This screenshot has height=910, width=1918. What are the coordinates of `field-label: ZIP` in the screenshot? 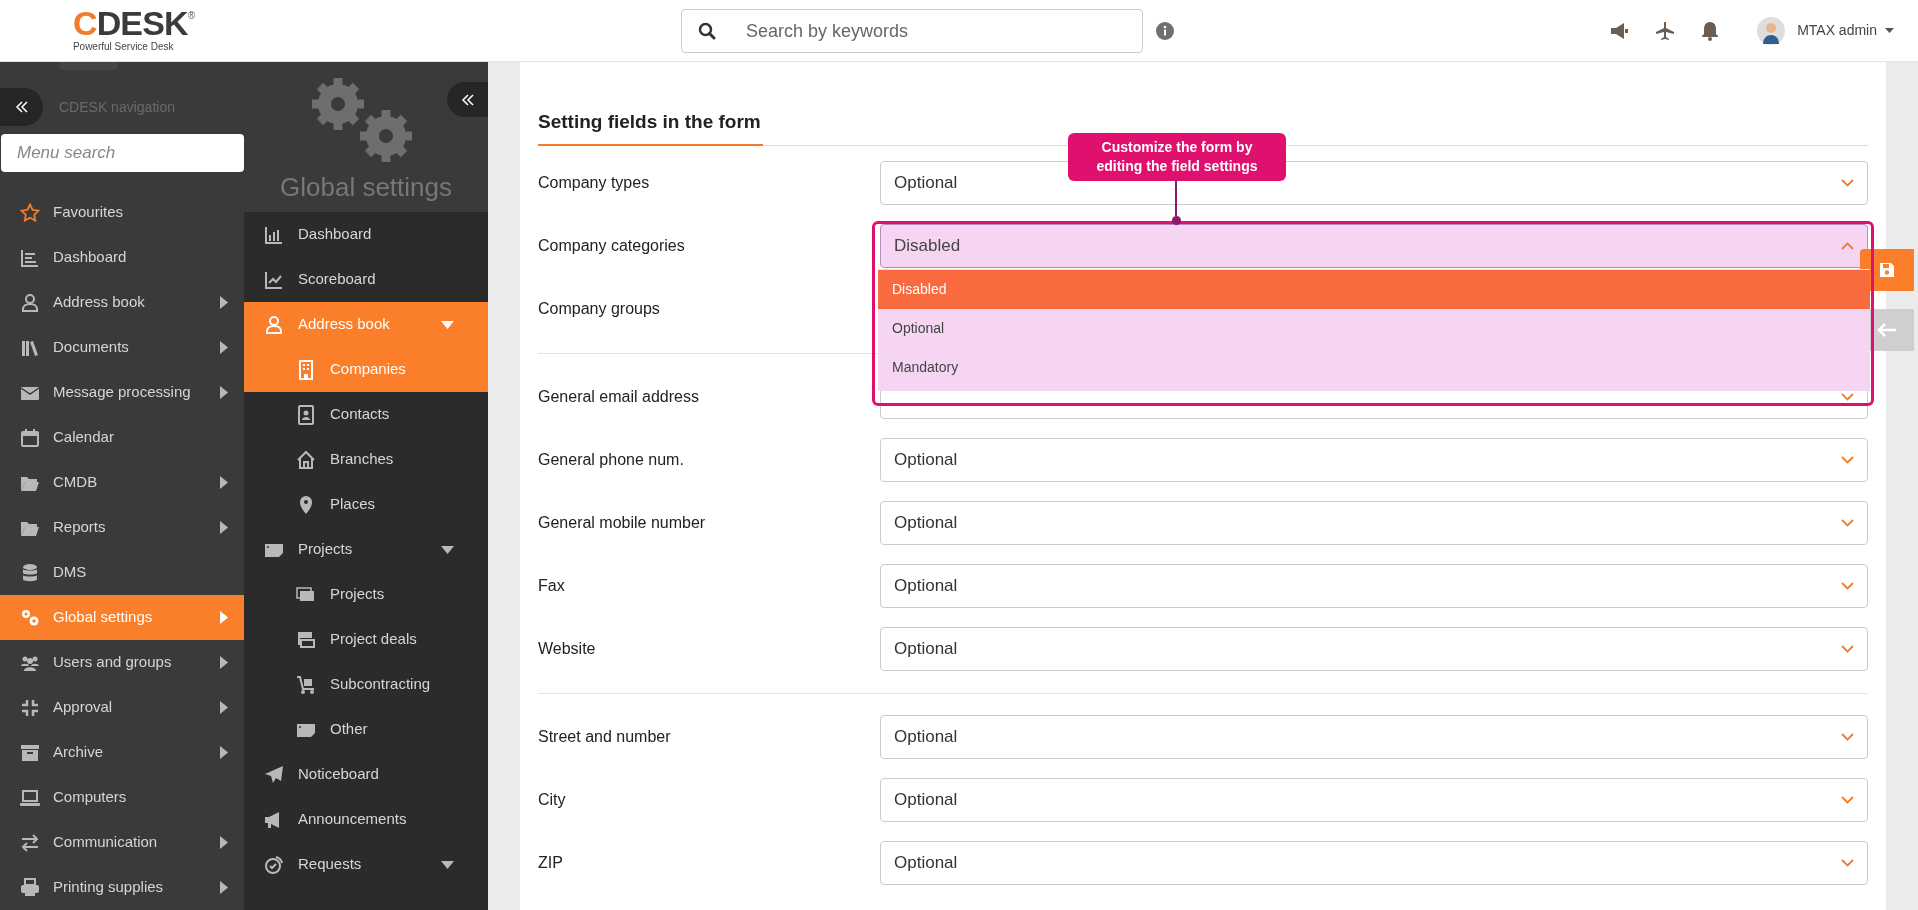 It's located at (551, 863).